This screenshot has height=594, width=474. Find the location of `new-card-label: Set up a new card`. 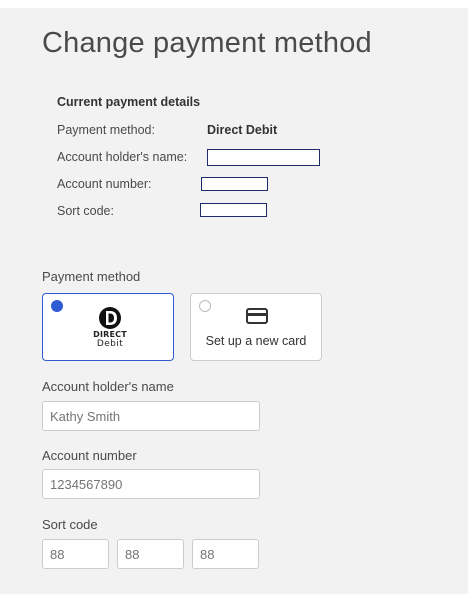

new-card-label: Set up a new card is located at coordinates (256, 341).